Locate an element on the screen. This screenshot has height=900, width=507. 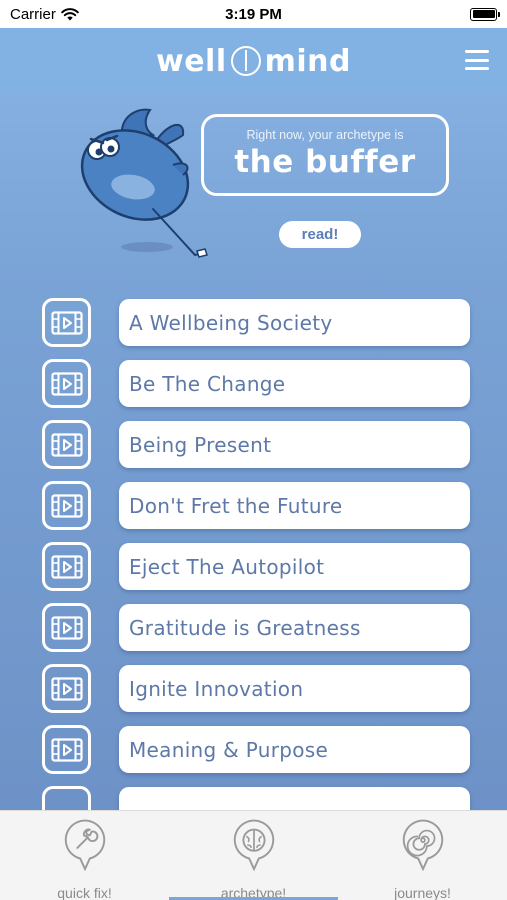
archetype-card: Right now, your archetype is the buffer is located at coordinates (325, 155).